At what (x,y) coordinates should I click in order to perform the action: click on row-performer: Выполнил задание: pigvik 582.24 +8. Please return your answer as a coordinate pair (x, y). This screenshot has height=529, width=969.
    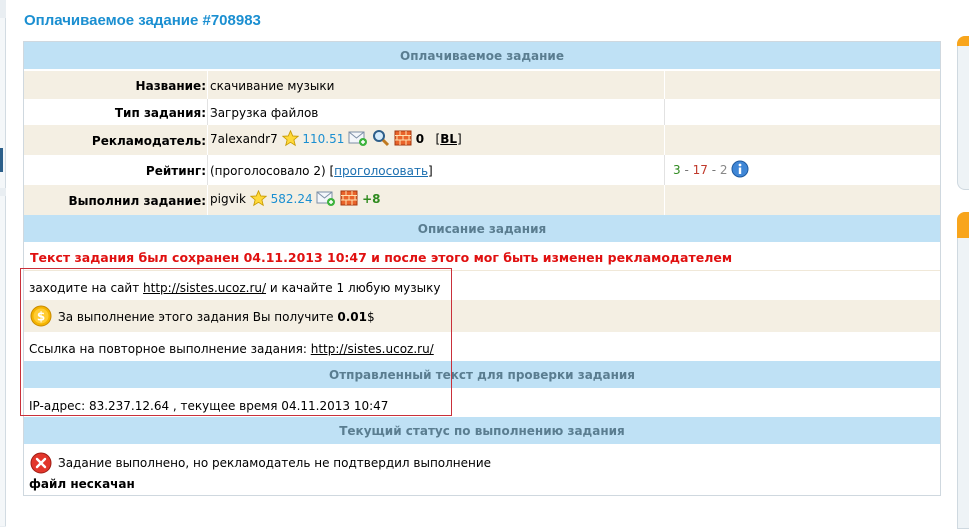
    Looking at the image, I should click on (482, 200).